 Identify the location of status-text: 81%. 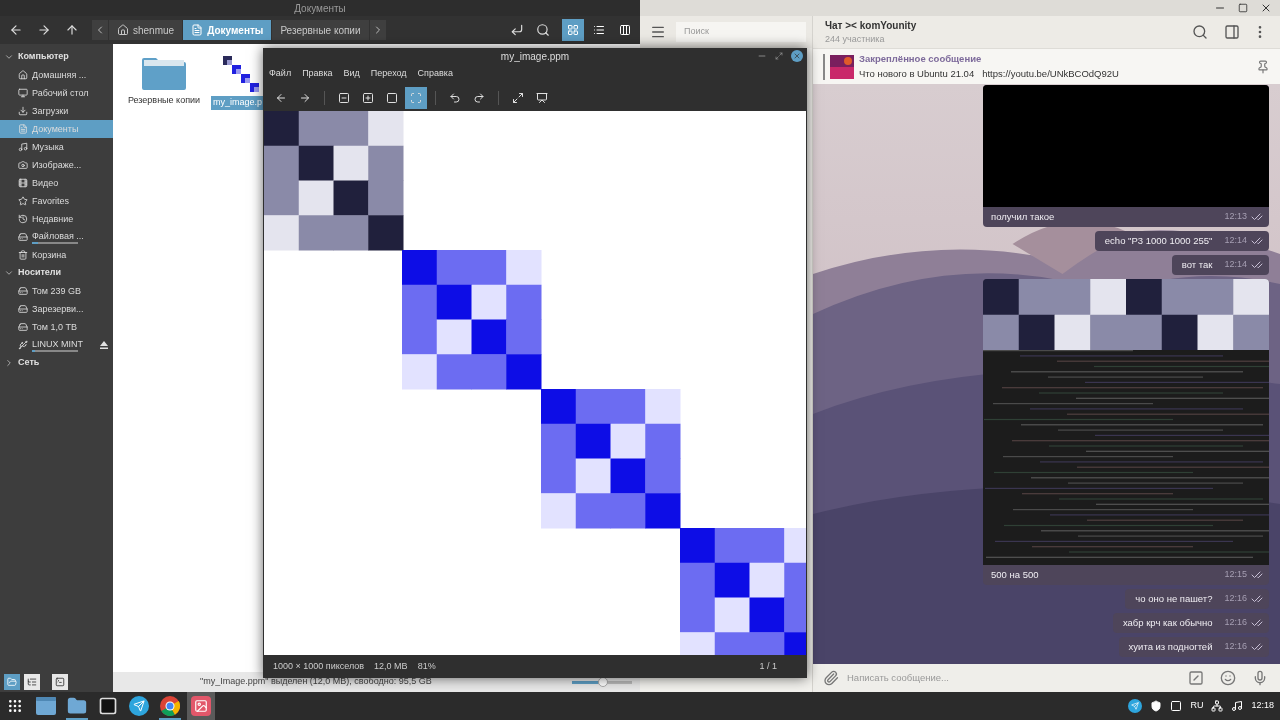
(426, 666).